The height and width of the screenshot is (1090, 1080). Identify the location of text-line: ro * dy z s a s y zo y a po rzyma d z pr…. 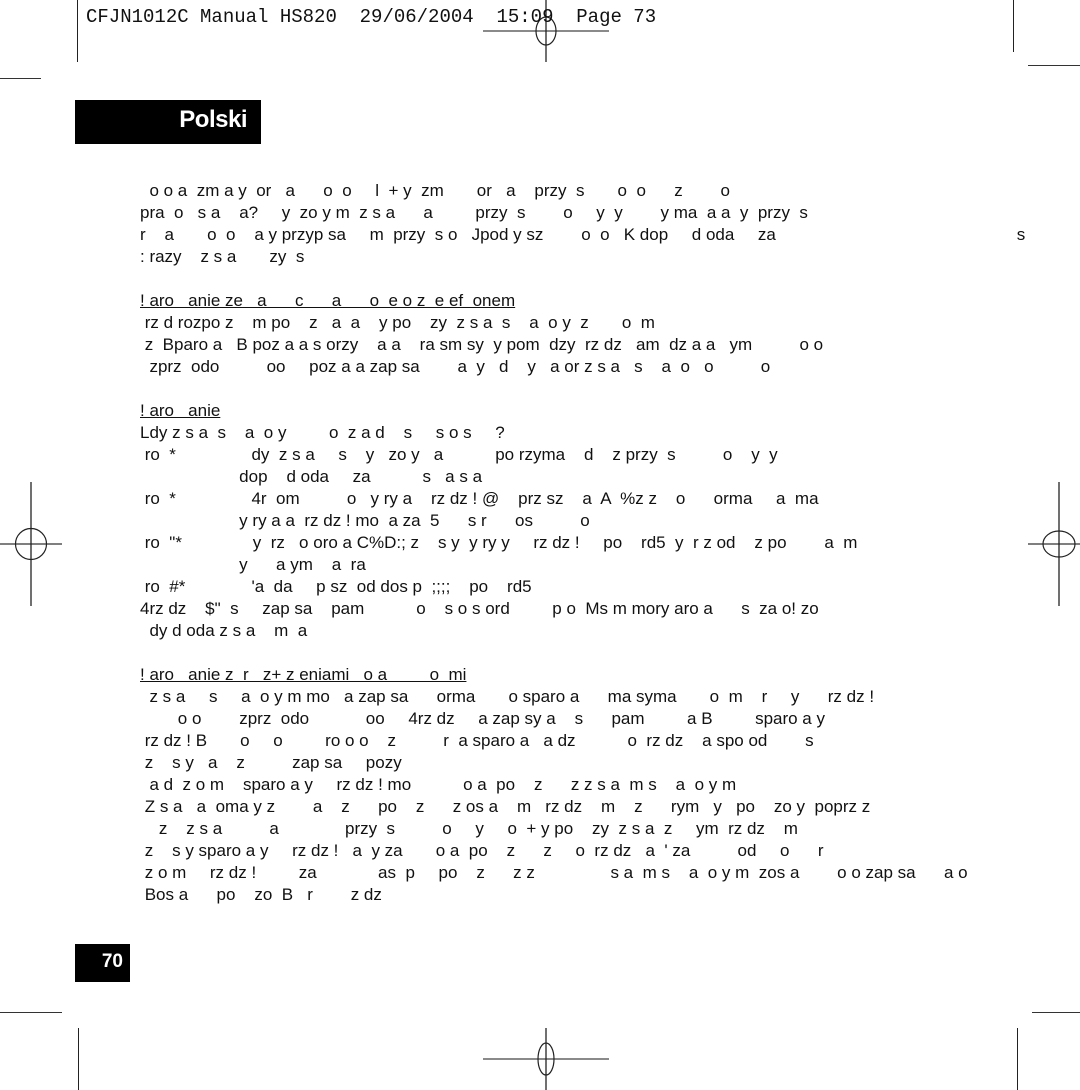
(459, 454).